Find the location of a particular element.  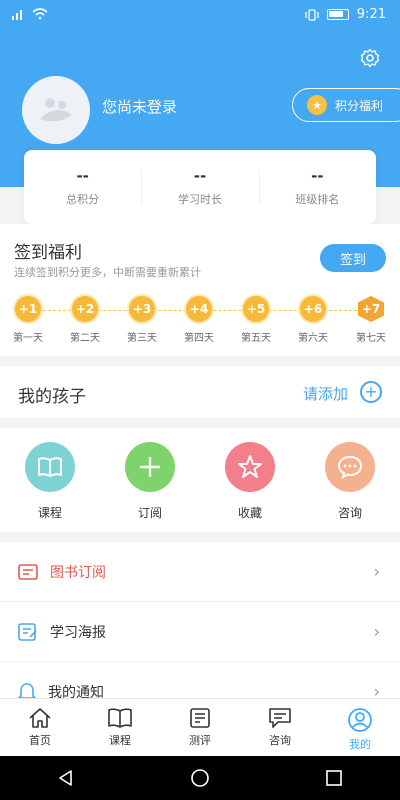

tab-home: 首页 is located at coordinates (40, 727).